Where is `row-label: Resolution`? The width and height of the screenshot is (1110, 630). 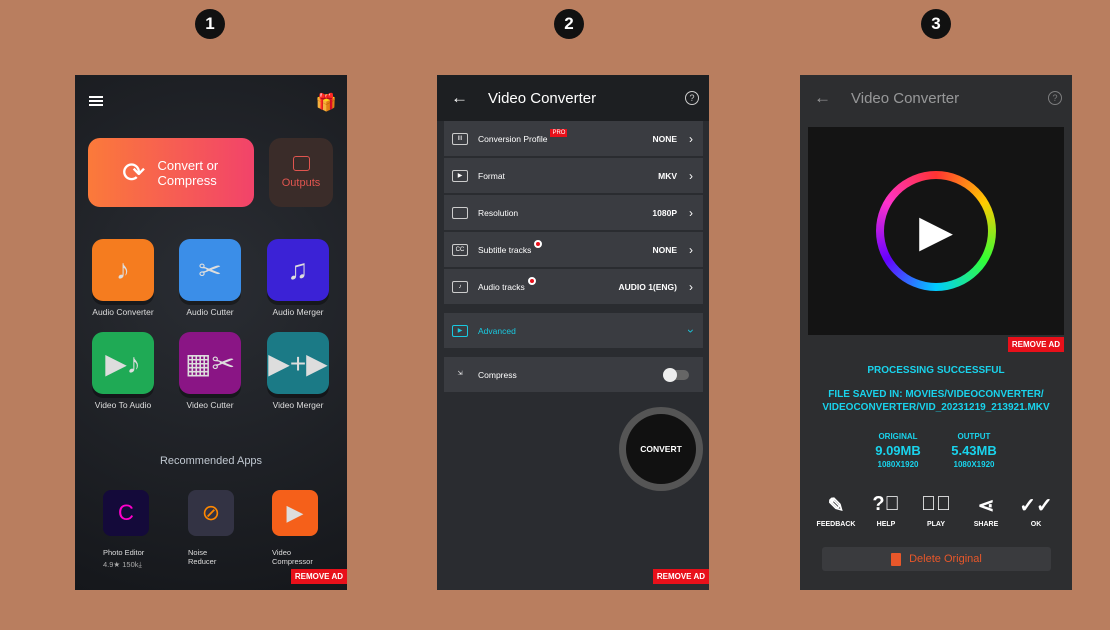 row-label: Resolution is located at coordinates (498, 212).